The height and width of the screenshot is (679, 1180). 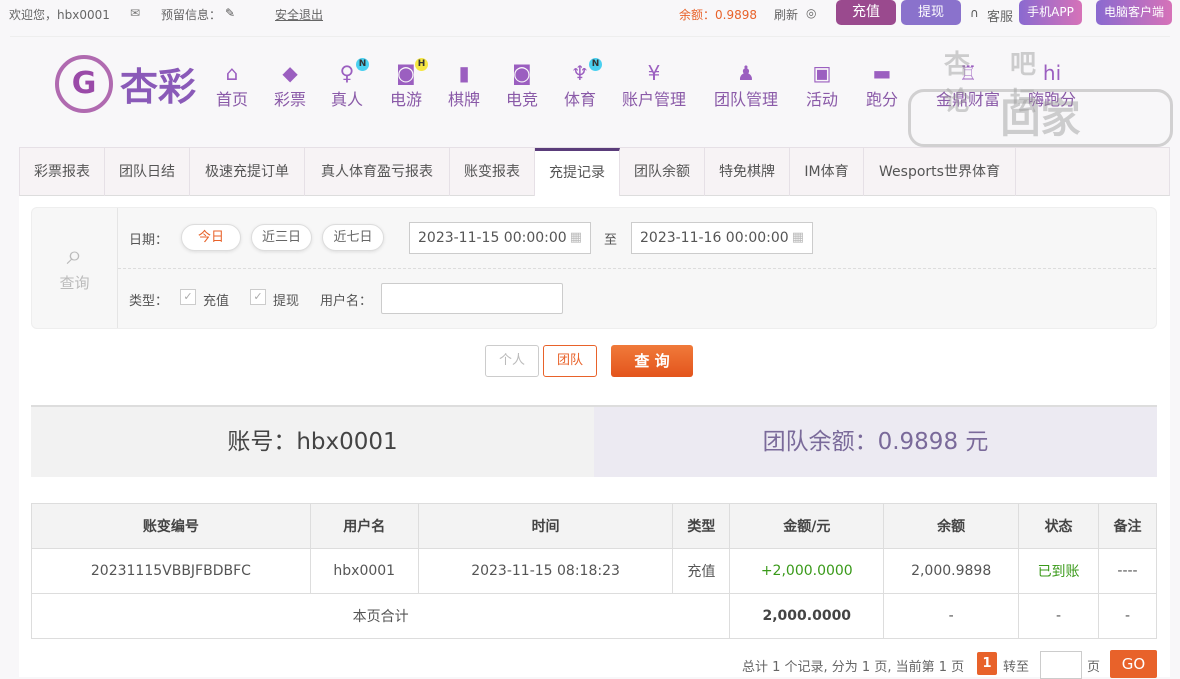 I want to click on divider, so click(x=590, y=36).